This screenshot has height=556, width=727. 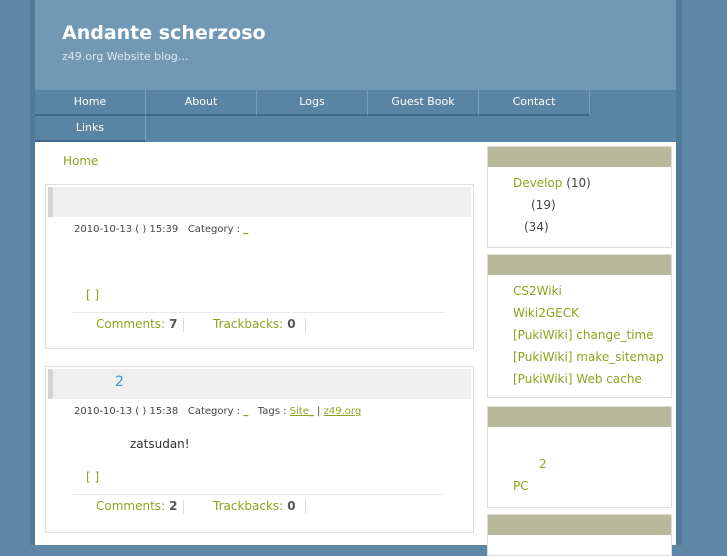 I want to click on comments-link: Comments: 2, so click(x=136, y=506).